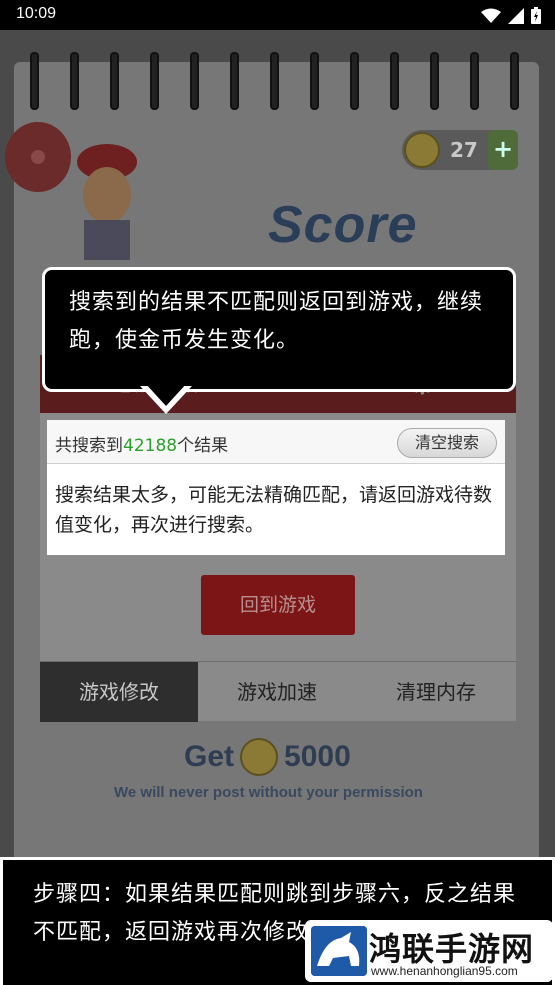 The image size is (555, 985). What do you see at coordinates (119, 692) in the screenshot?
I see `tab-game-modify: 游戏修改` at bounding box center [119, 692].